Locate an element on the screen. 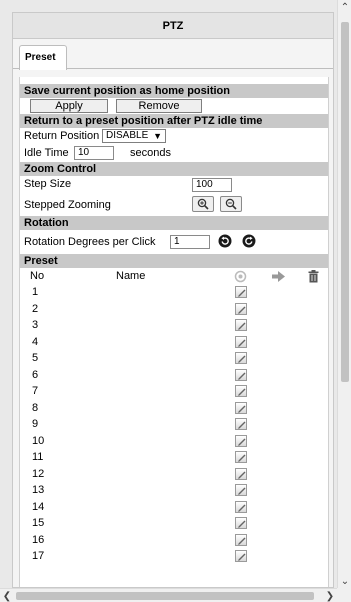 The width and height of the screenshot is (351, 602). vertical-scrollbar: ⌃ ⌄ is located at coordinates (344, 294).